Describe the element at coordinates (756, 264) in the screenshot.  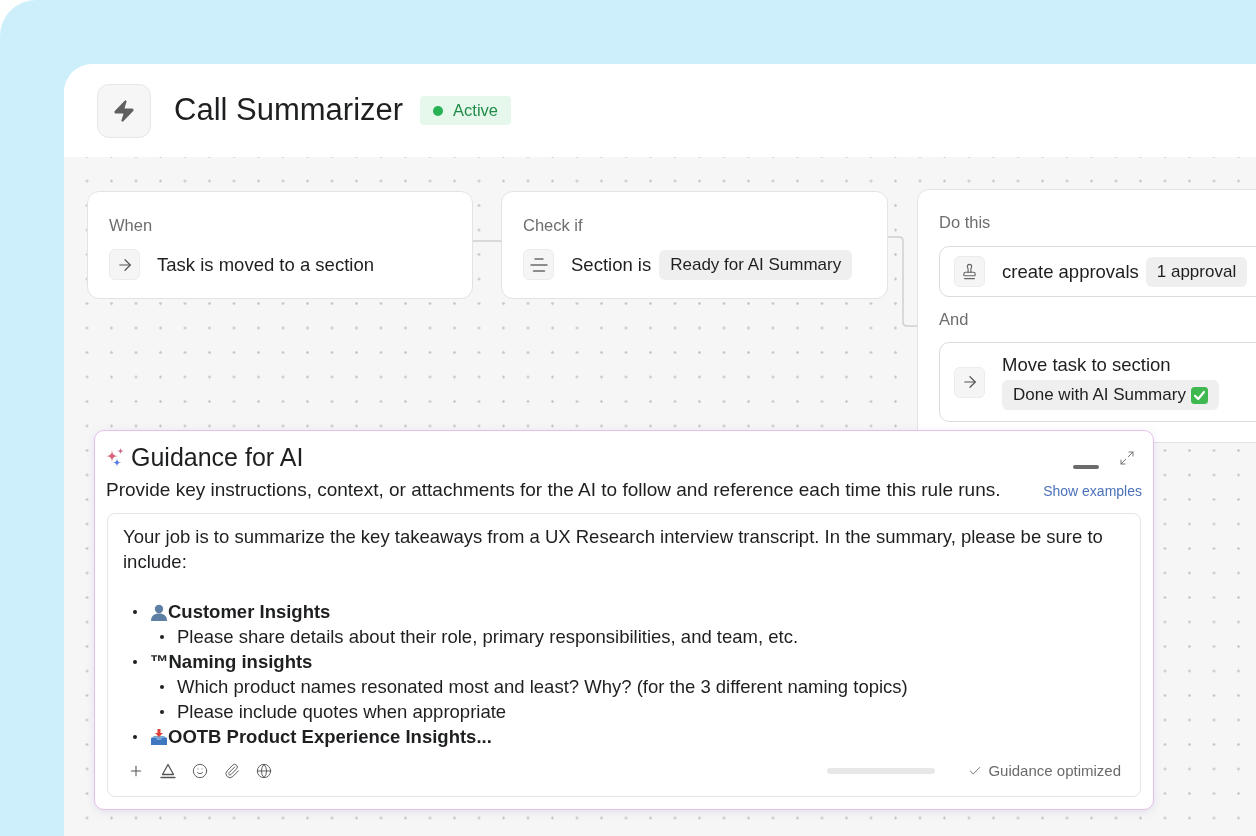
I see `section-tag: Ready for AI Summary` at that location.